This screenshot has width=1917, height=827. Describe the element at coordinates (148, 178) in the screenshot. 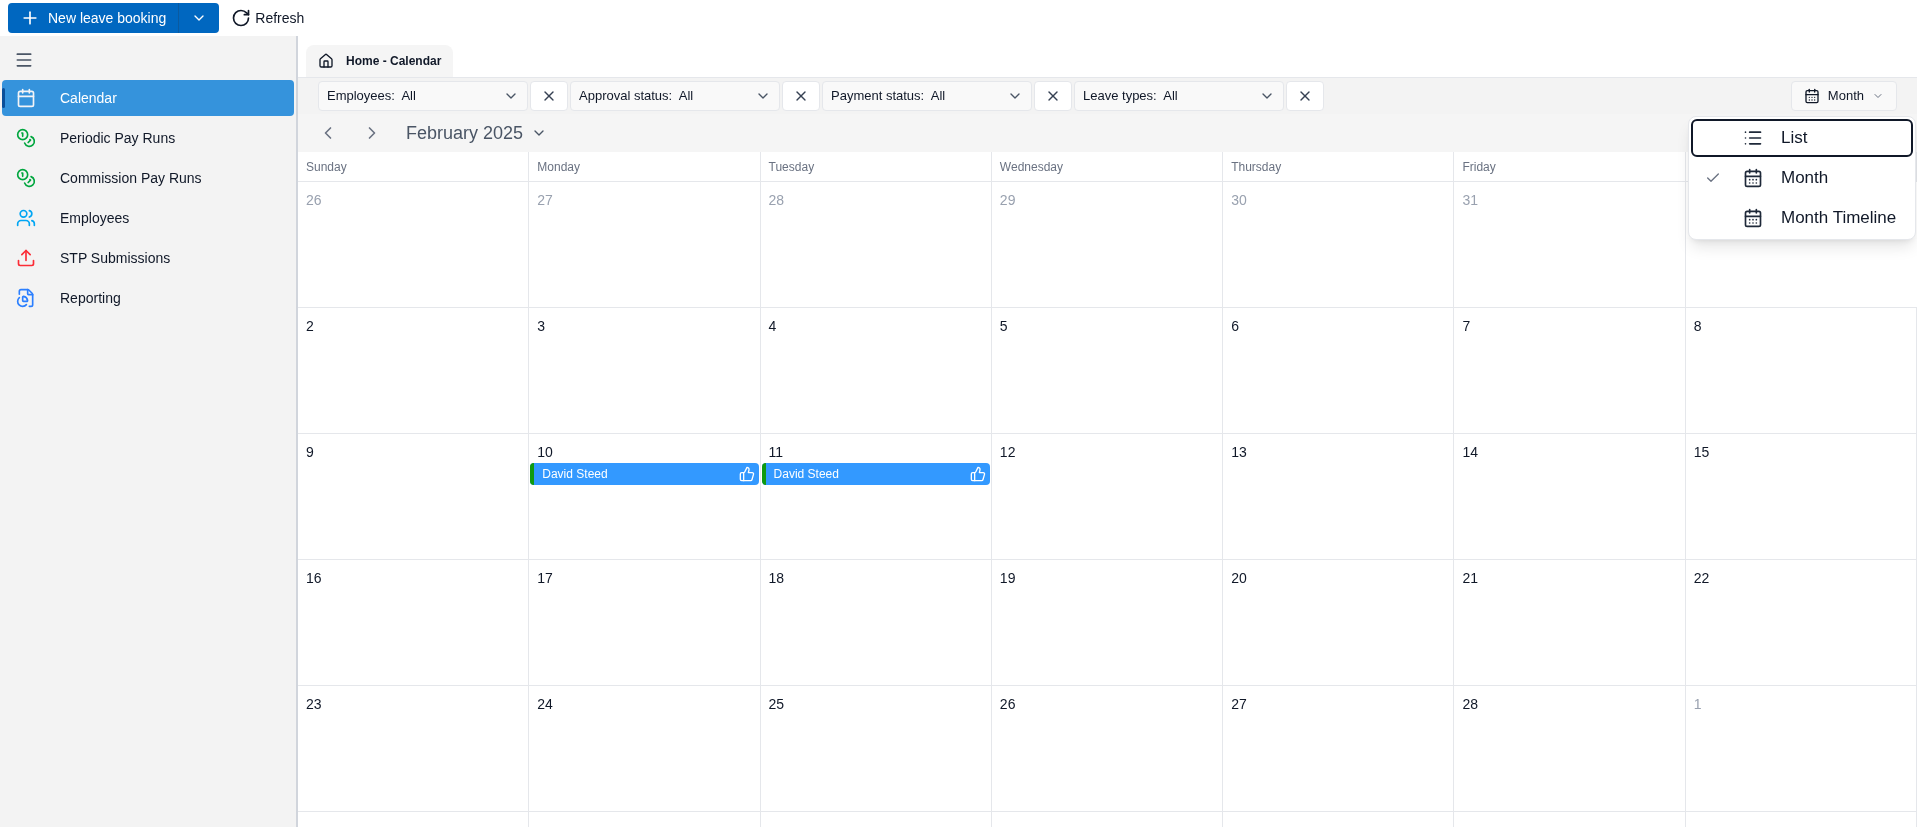

I see `sidebar-item: Commission Pay Runs` at that location.